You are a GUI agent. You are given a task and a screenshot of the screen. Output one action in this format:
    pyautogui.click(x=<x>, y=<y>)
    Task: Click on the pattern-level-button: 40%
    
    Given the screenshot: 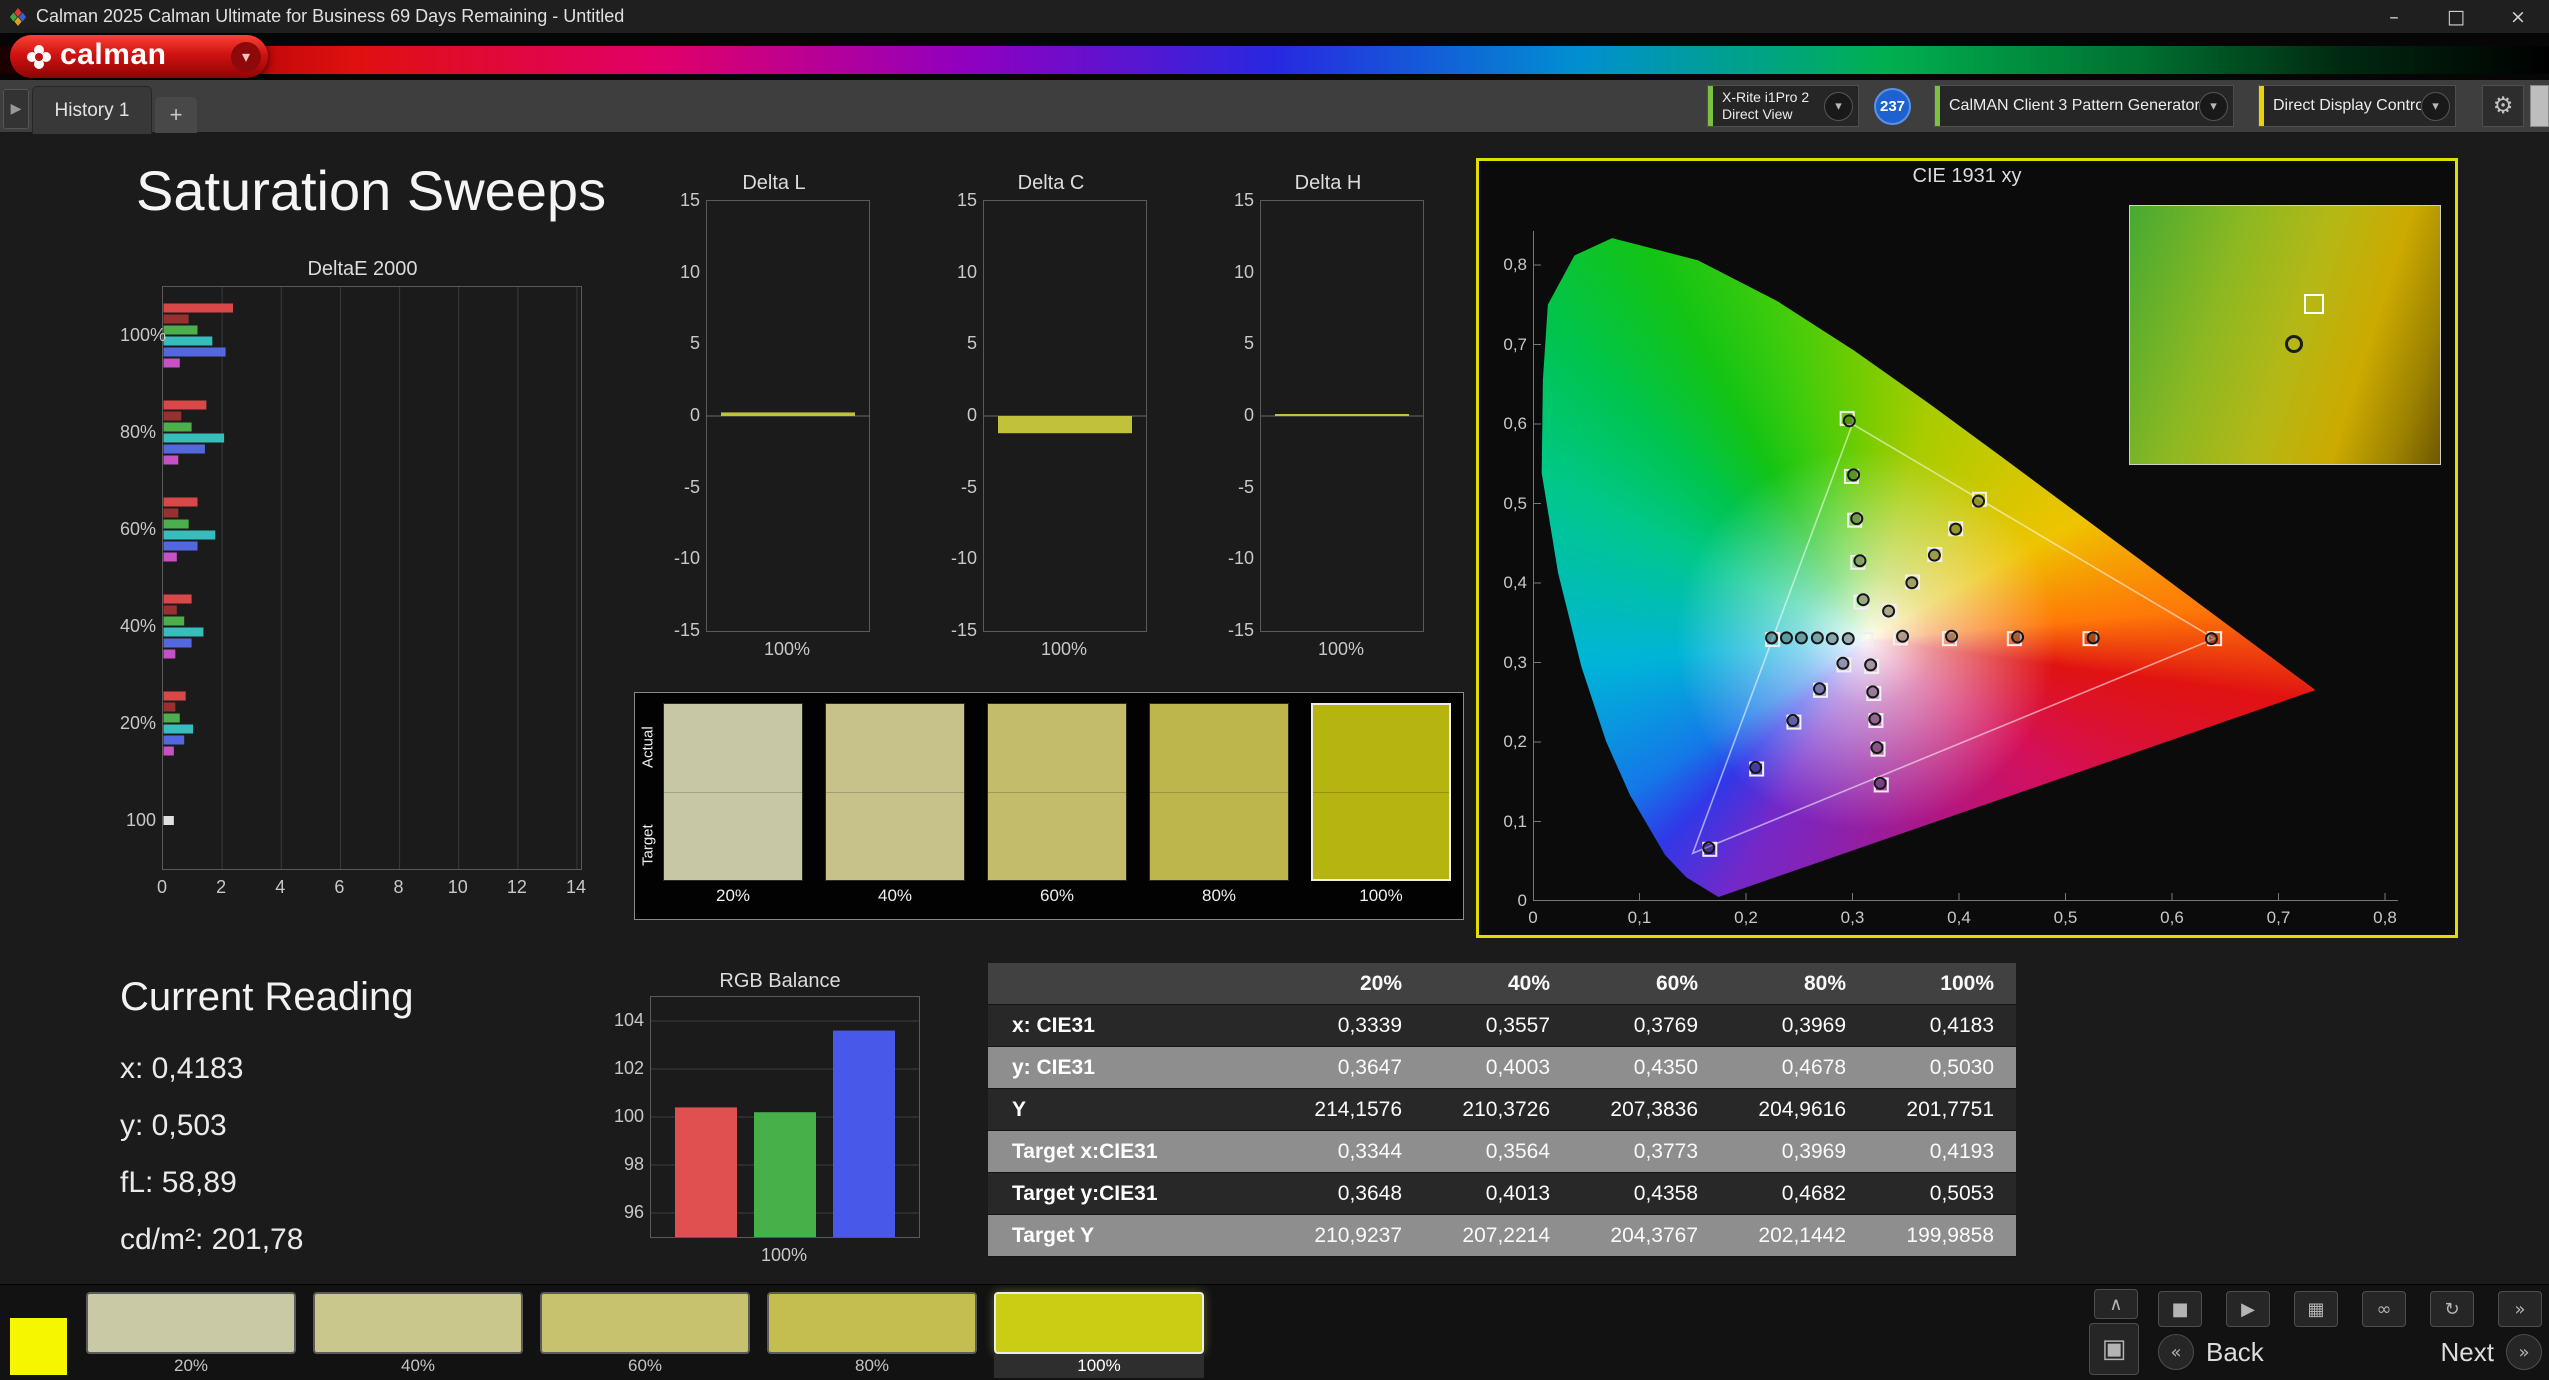 What is the action you would take?
    pyautogui.click(x=418, y=1335)
    